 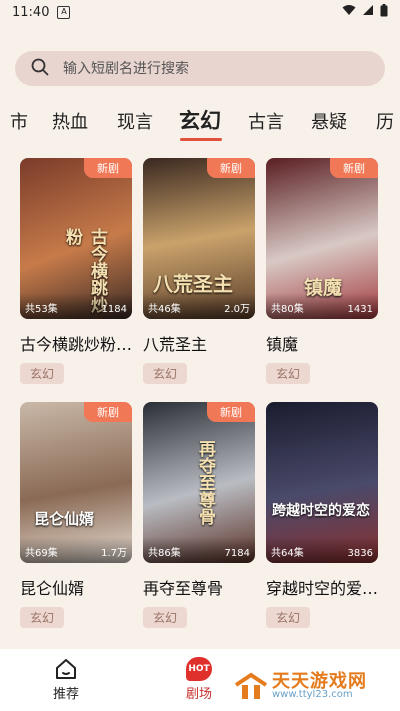 I want to click on drama-title: 再夺至尊骨, so click(x=199, y=587).